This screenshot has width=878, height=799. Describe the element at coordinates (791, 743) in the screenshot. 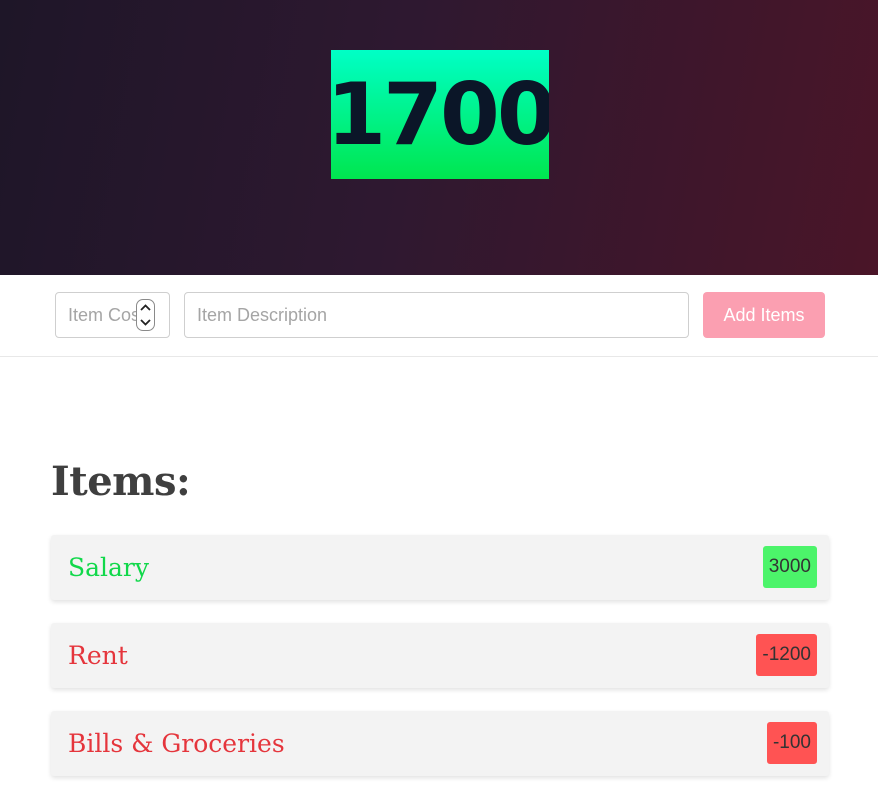

I see `item-amount-badge: -100` at that location.